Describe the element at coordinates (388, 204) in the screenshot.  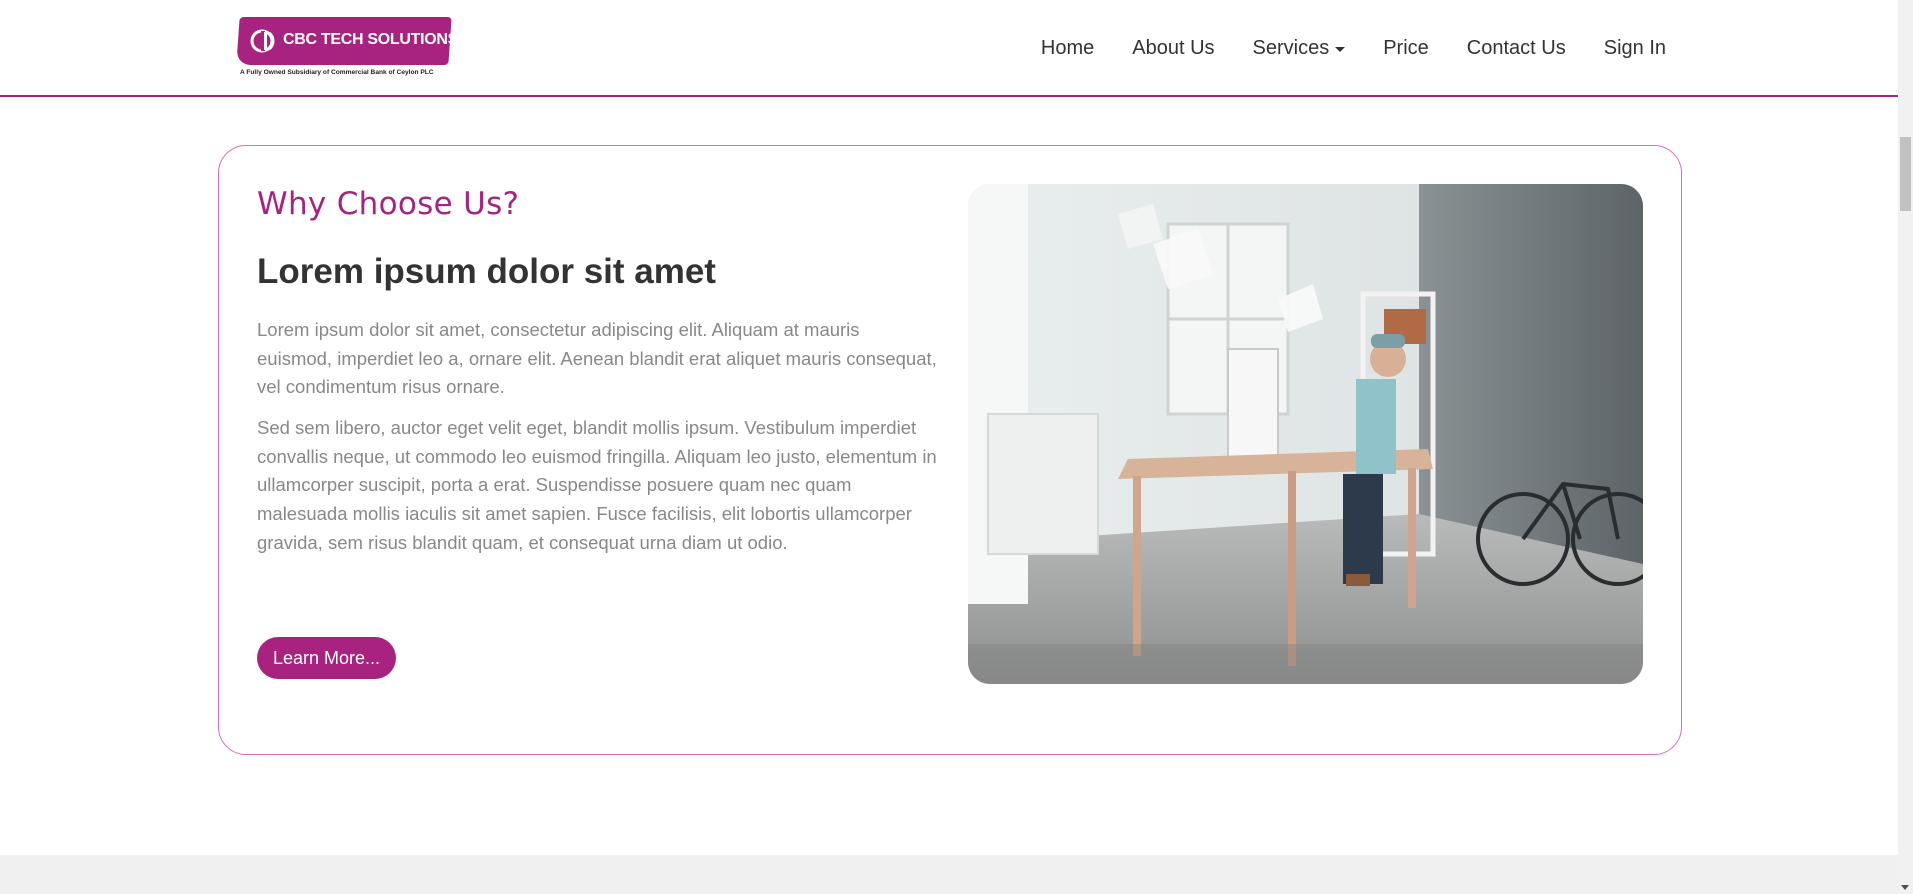
I see `section-eyebrow: Why Choose Us?` at that location.